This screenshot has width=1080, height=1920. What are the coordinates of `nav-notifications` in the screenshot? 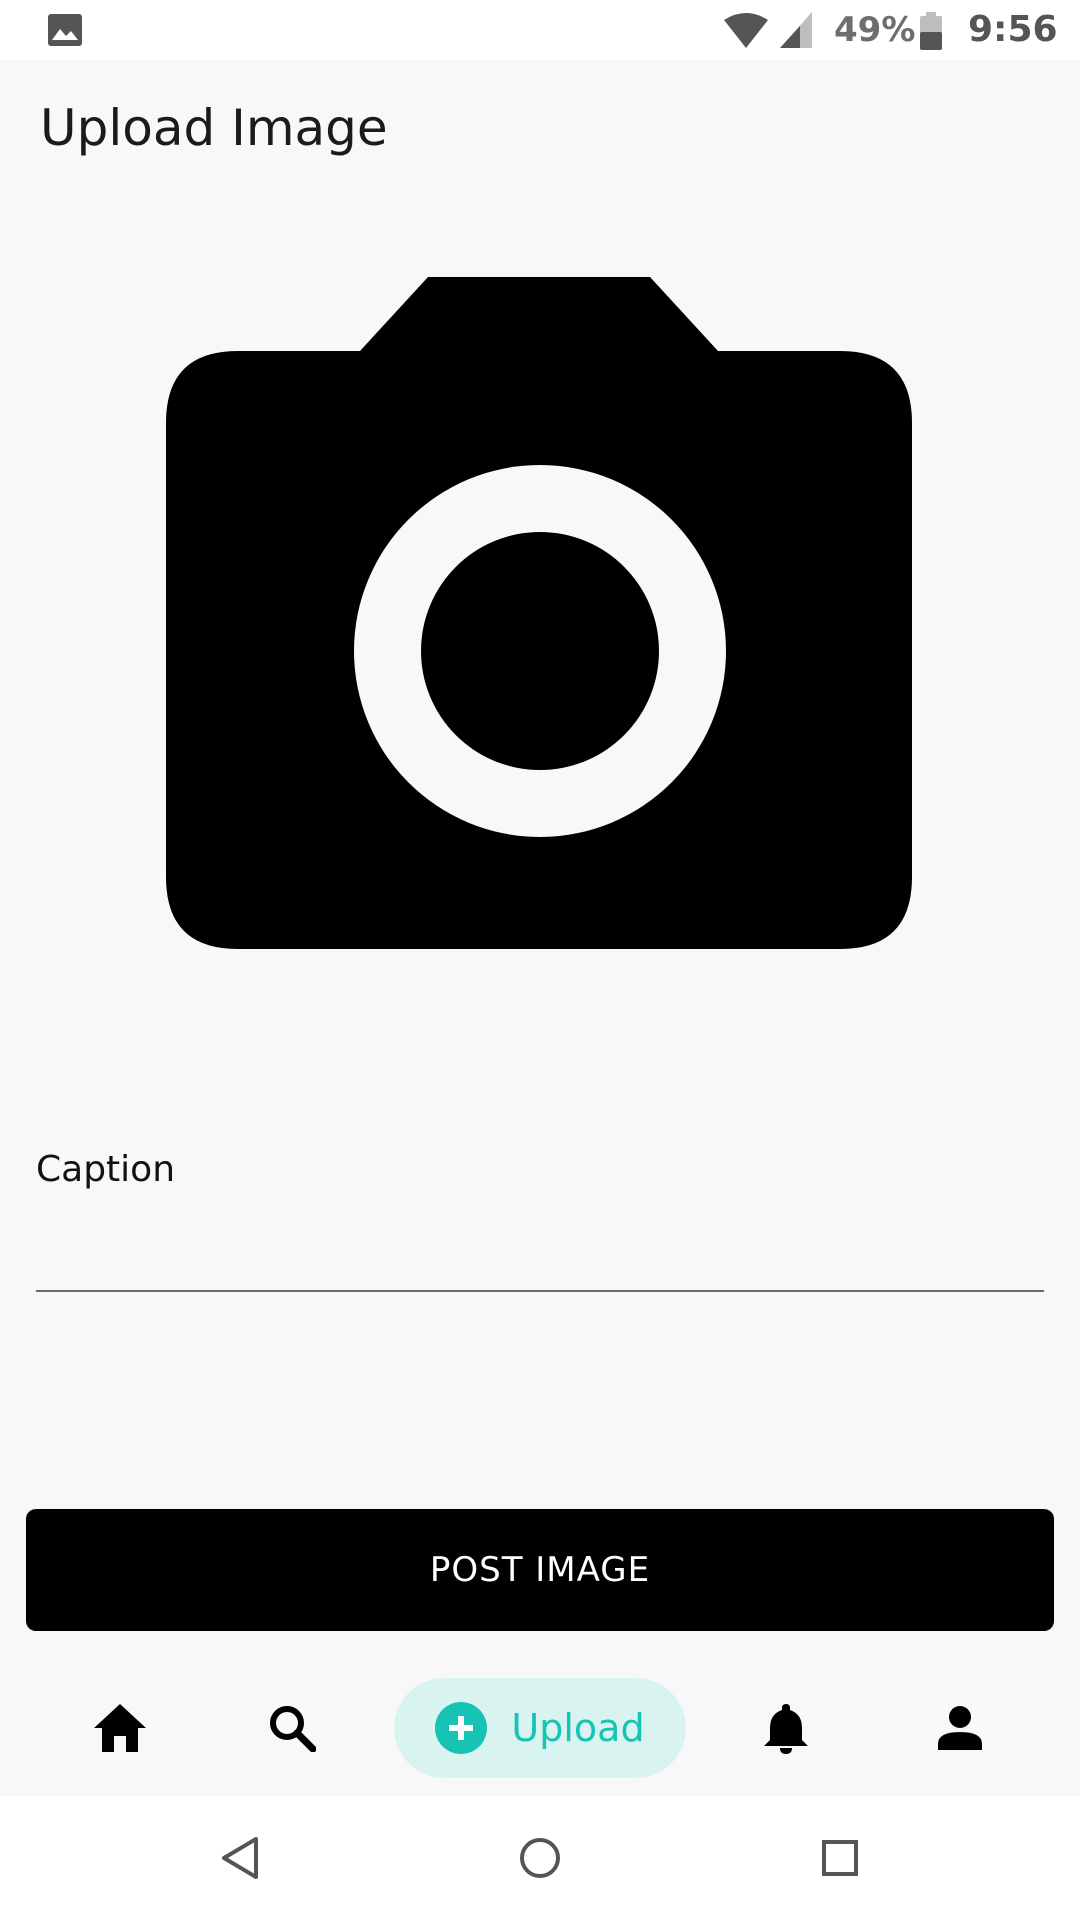 It's located at (786, 1728).